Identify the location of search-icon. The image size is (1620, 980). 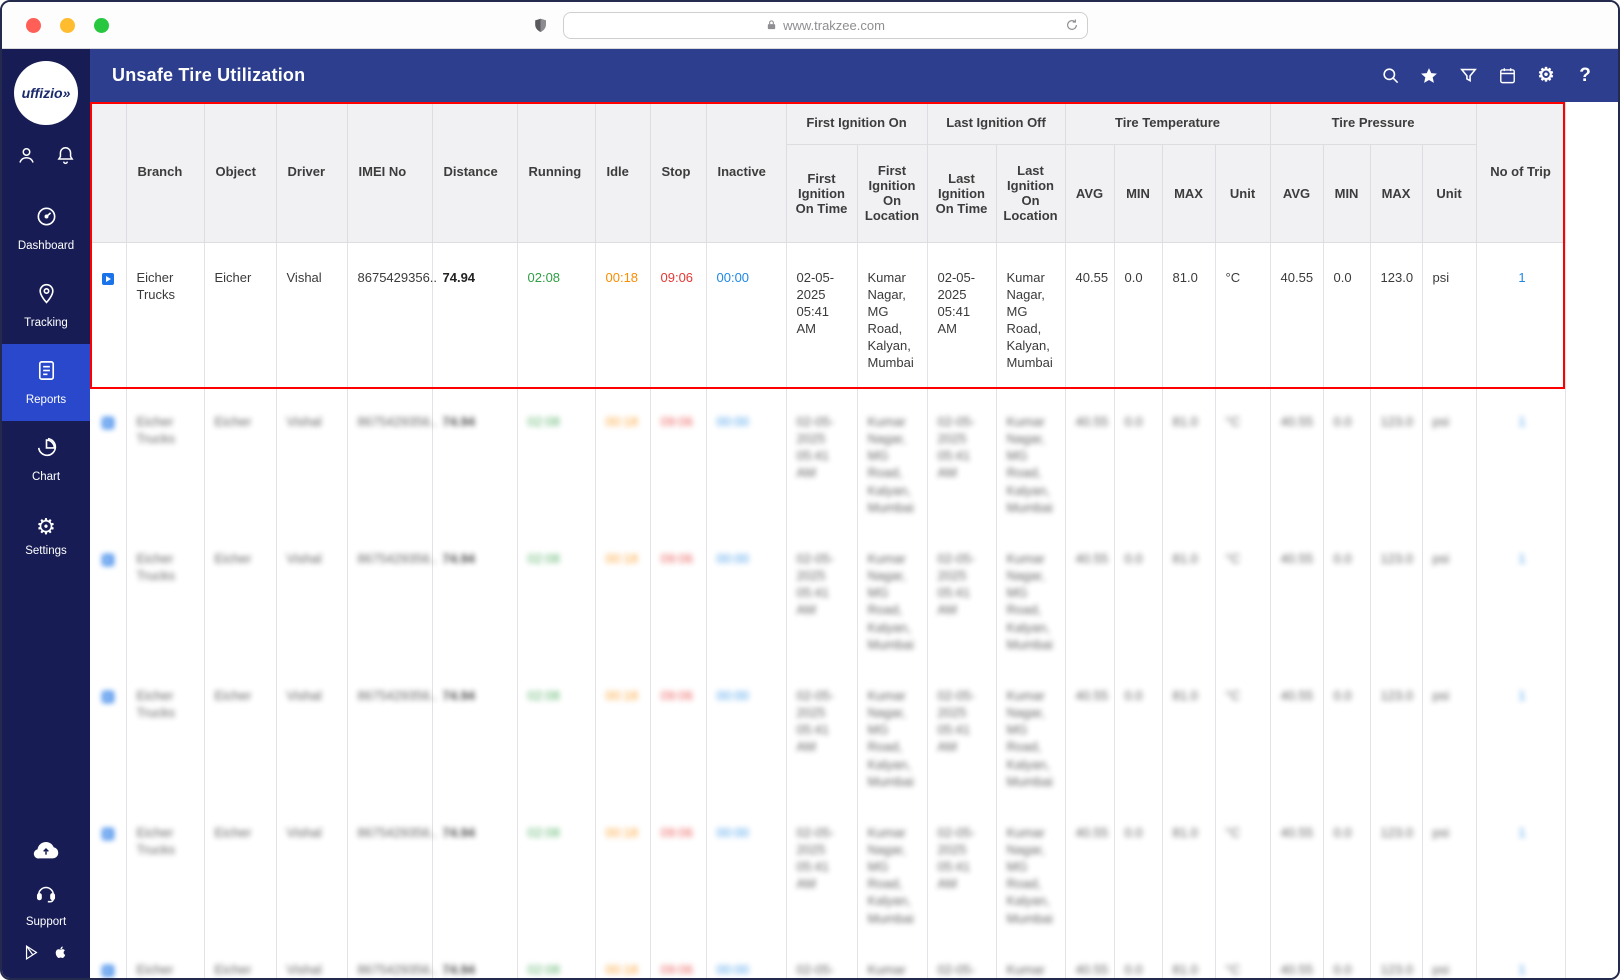
(1390, 76).